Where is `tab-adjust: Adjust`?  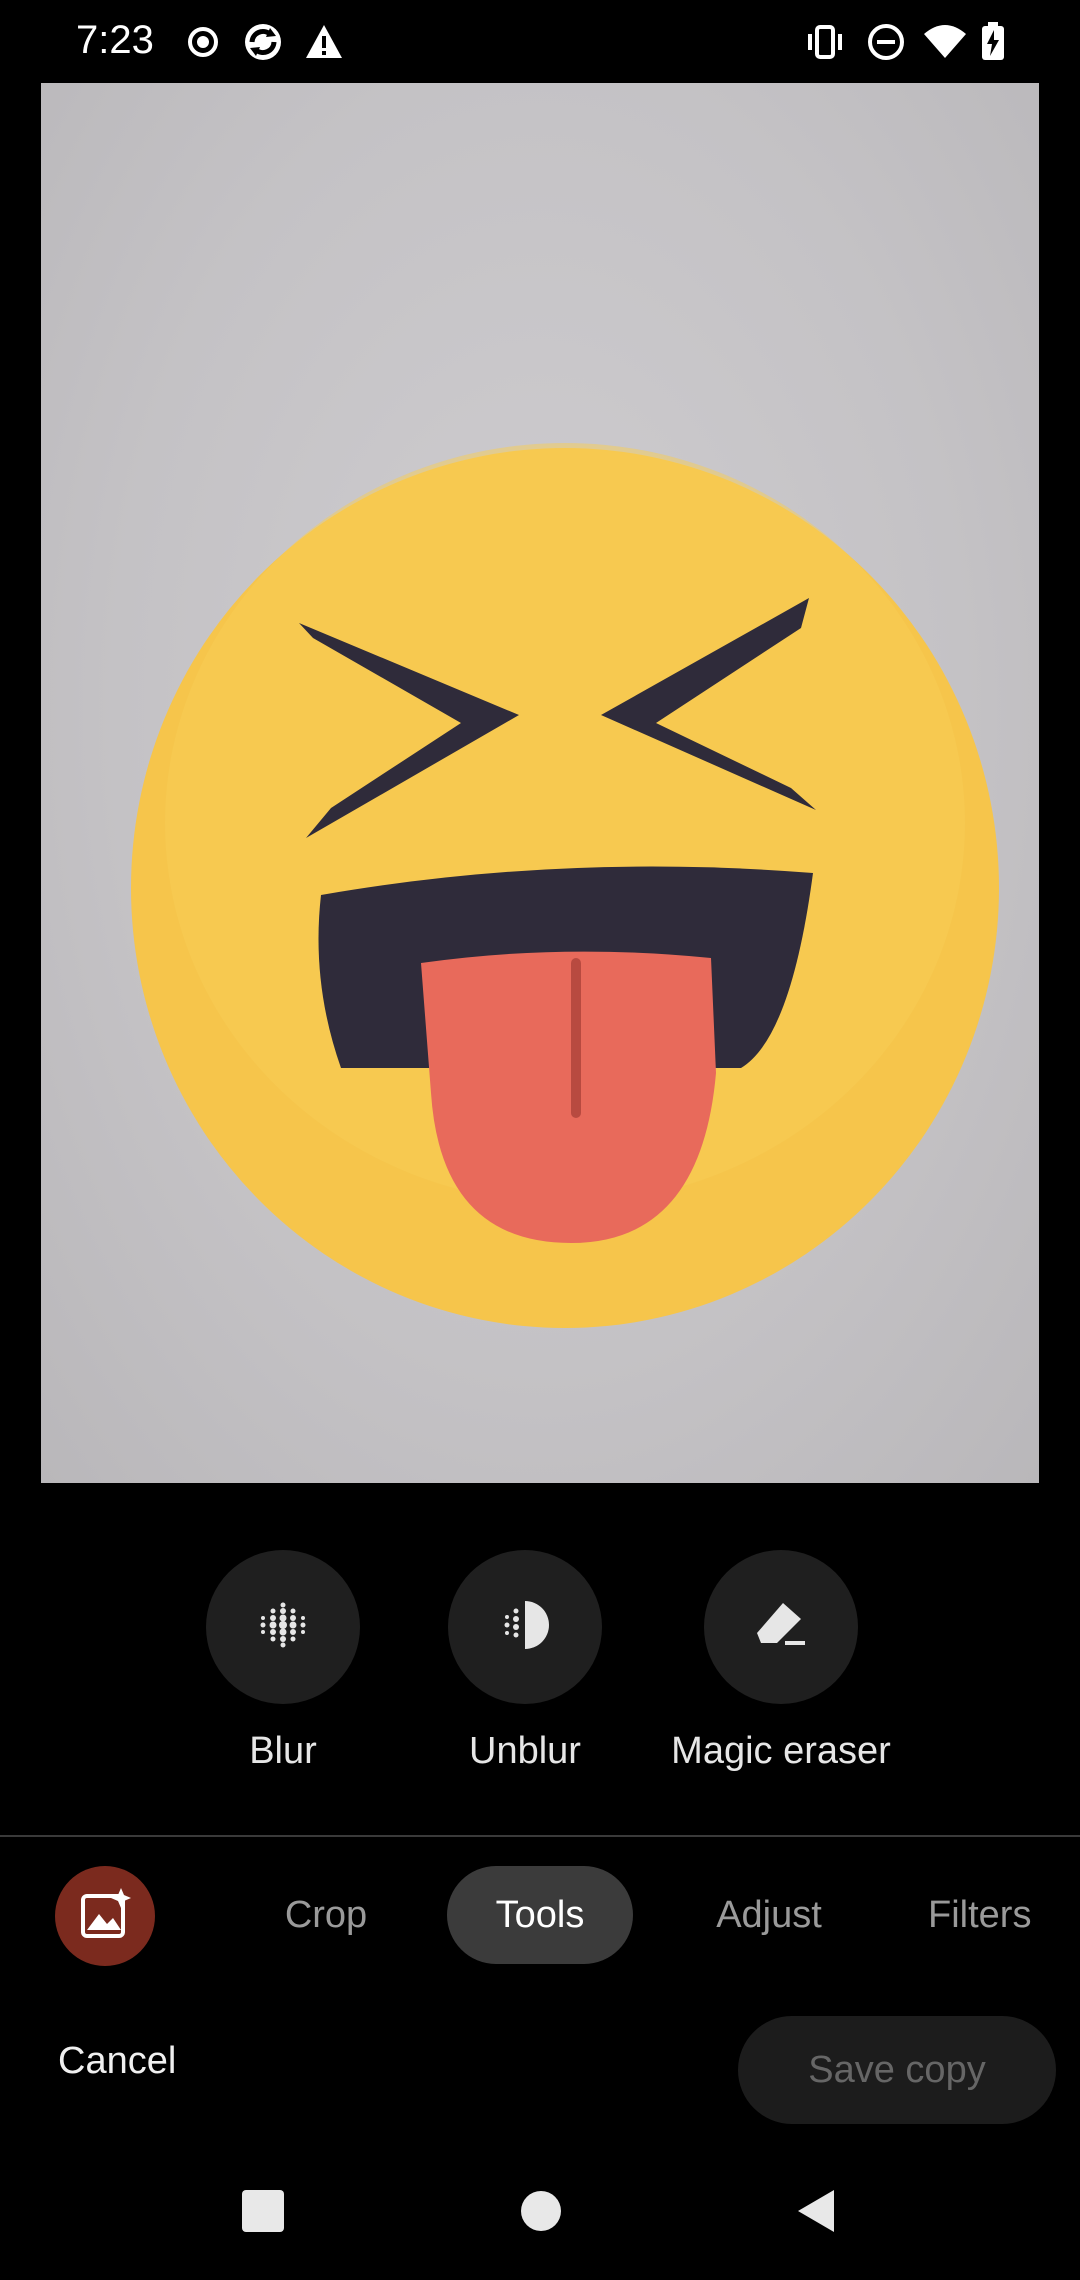 tab-adjust: Adjust is located at coordinates (769, 1915).